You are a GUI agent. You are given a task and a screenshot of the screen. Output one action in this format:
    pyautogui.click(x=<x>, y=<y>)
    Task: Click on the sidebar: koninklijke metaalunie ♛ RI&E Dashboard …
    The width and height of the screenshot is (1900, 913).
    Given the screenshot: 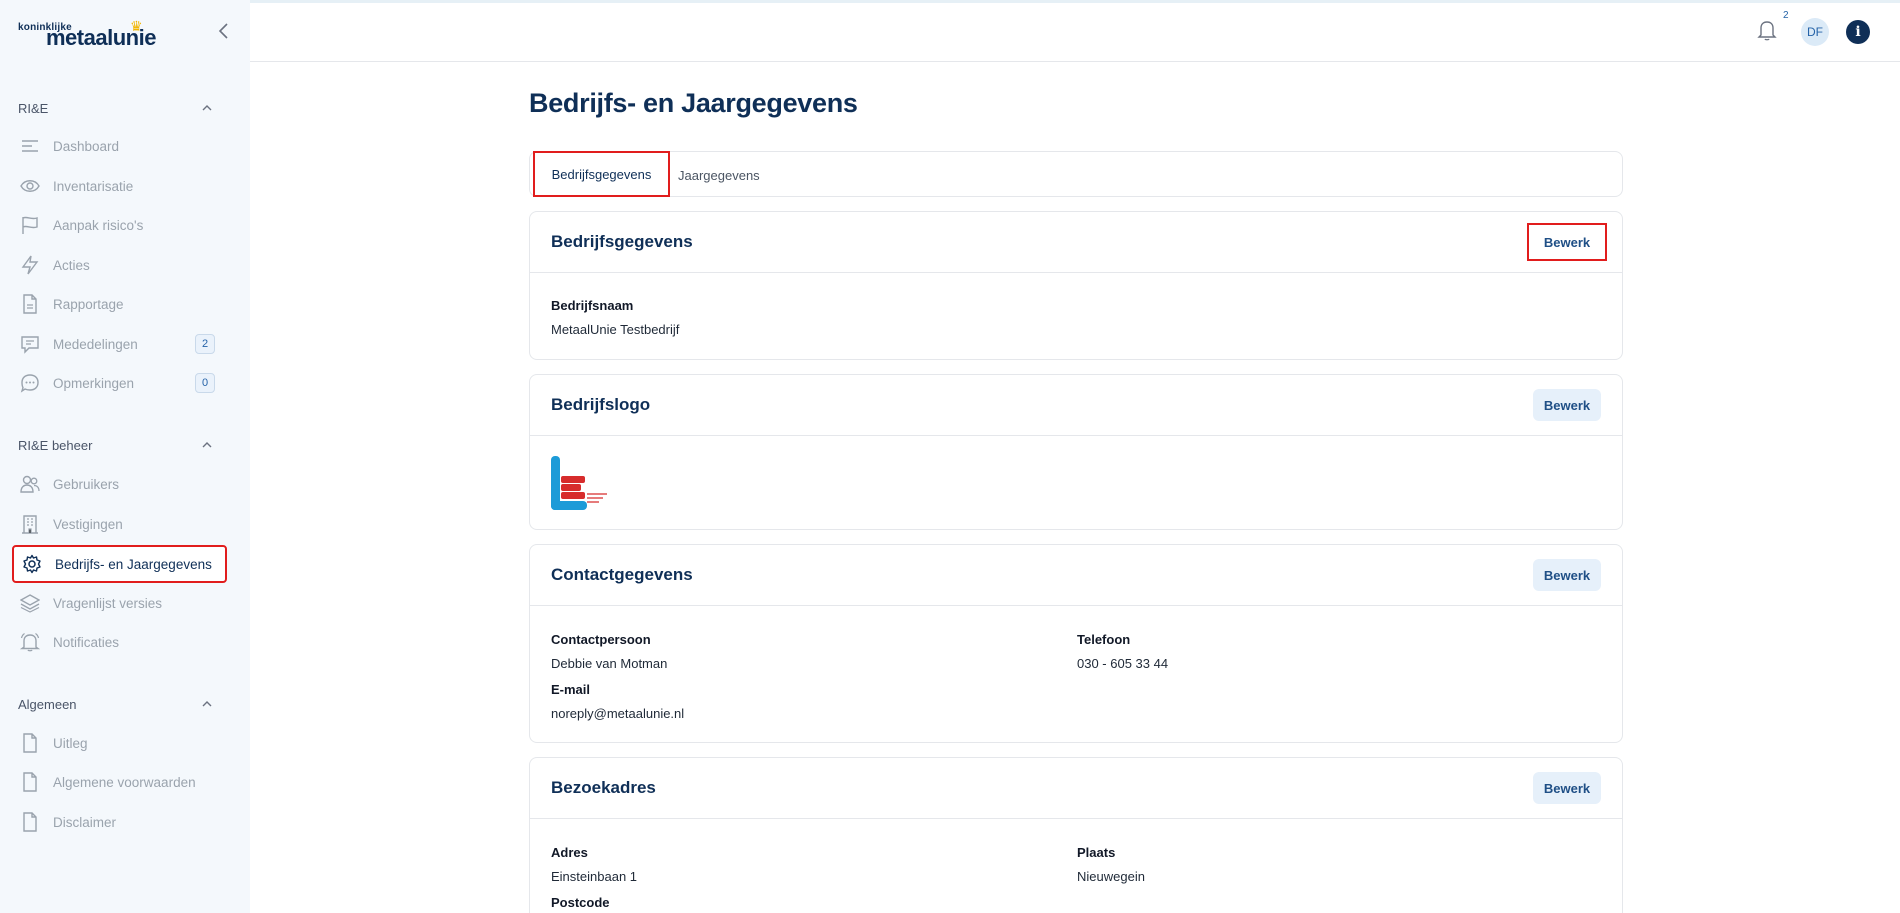 What is the action you would take?
    pyautogui.click(x=125, y=456)
    